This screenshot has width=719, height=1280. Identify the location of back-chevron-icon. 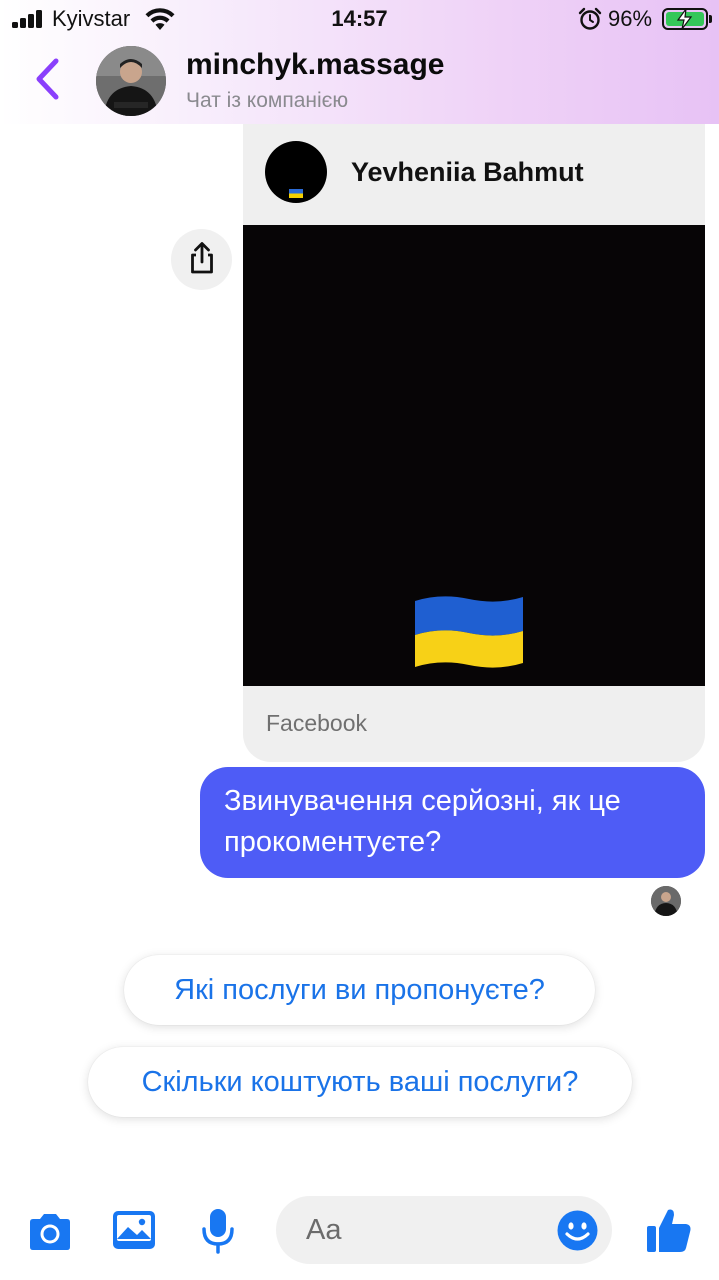
(47, 79).